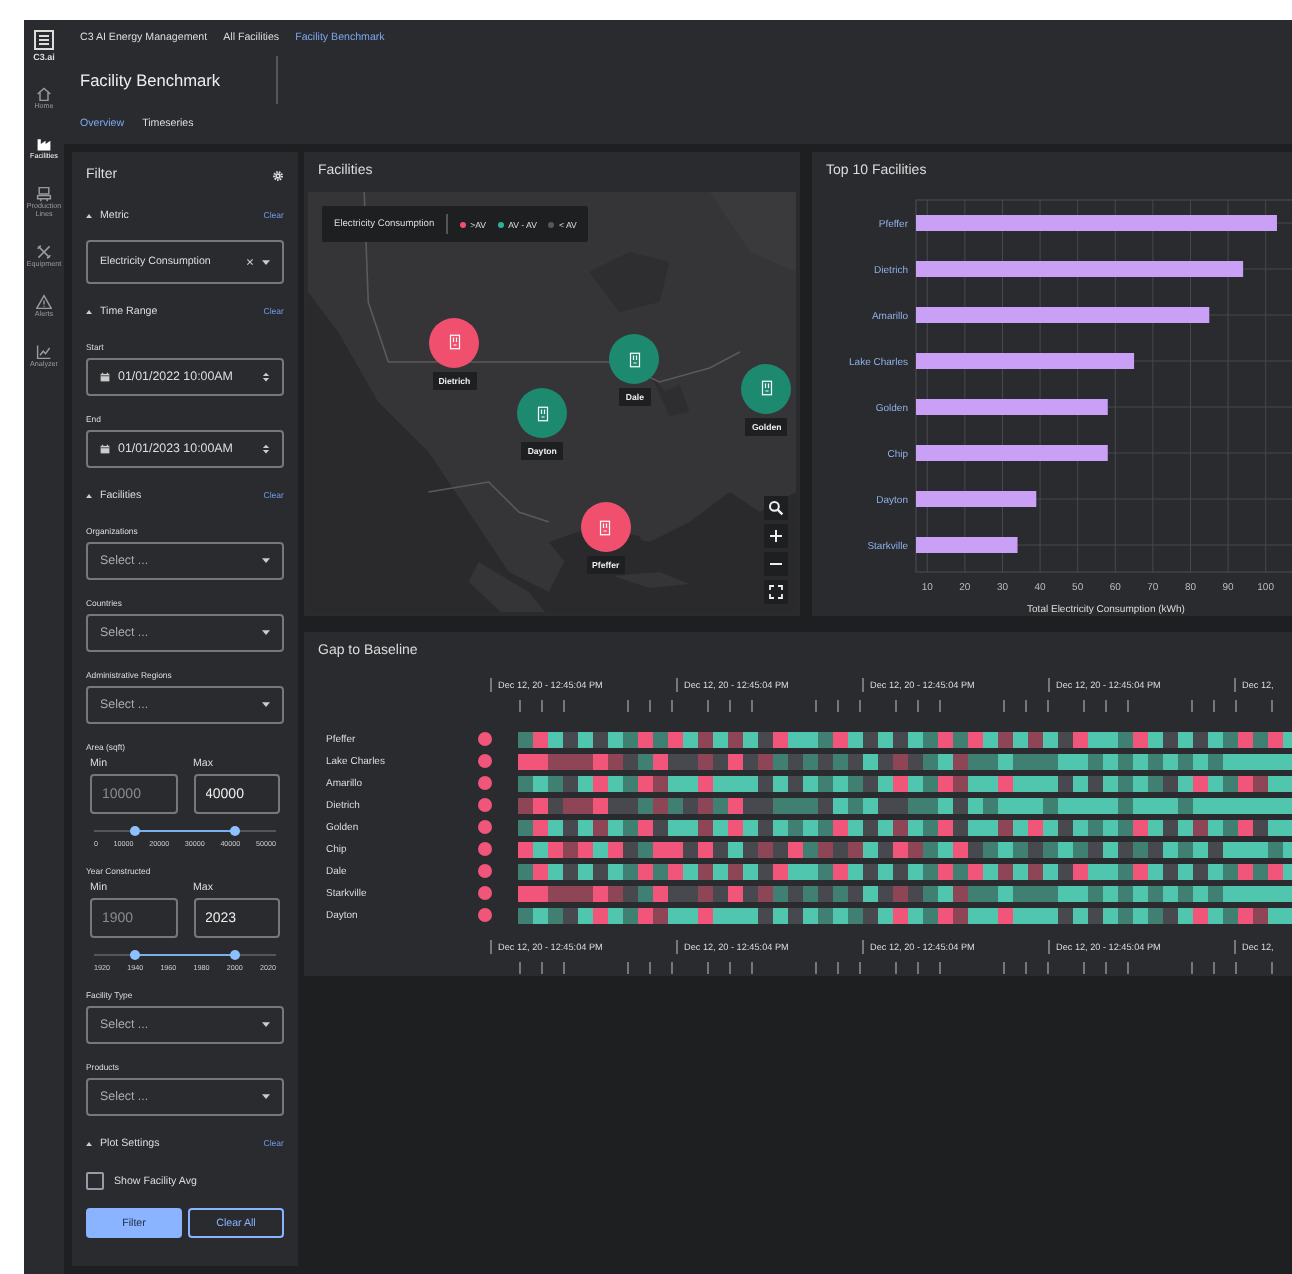 The height and width of the screenshot is (1274, 1292). Describe the element at coordinates (44, 251) in the screenshot. I see `tools-icon` at that location.